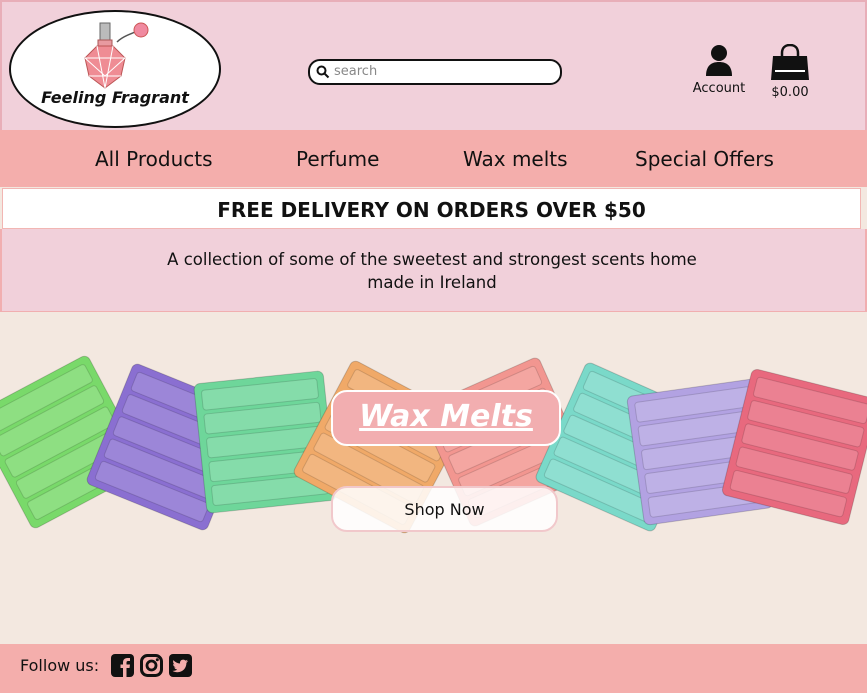 The width and height of the screenshot is (867, 693). I want to click on shopping-bag-icon, so click(790, 61).